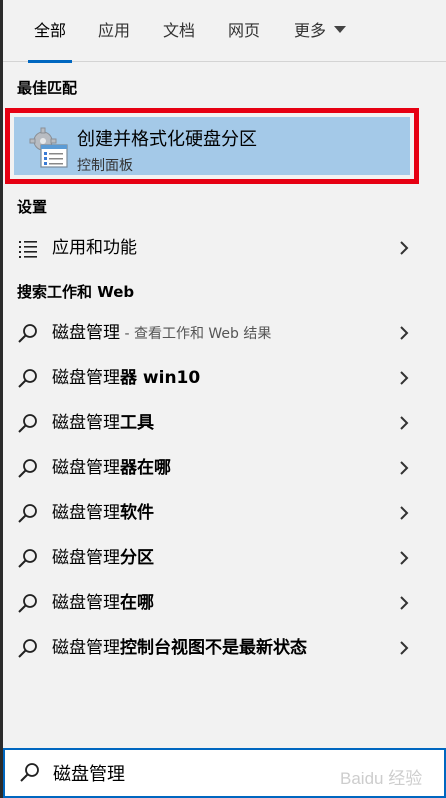 The width and height of the screenshot is (446, 798). Describe the element at coordinates (47, 88) in the screenshot. I see `section-best-match: 最佳匹配` at that location.